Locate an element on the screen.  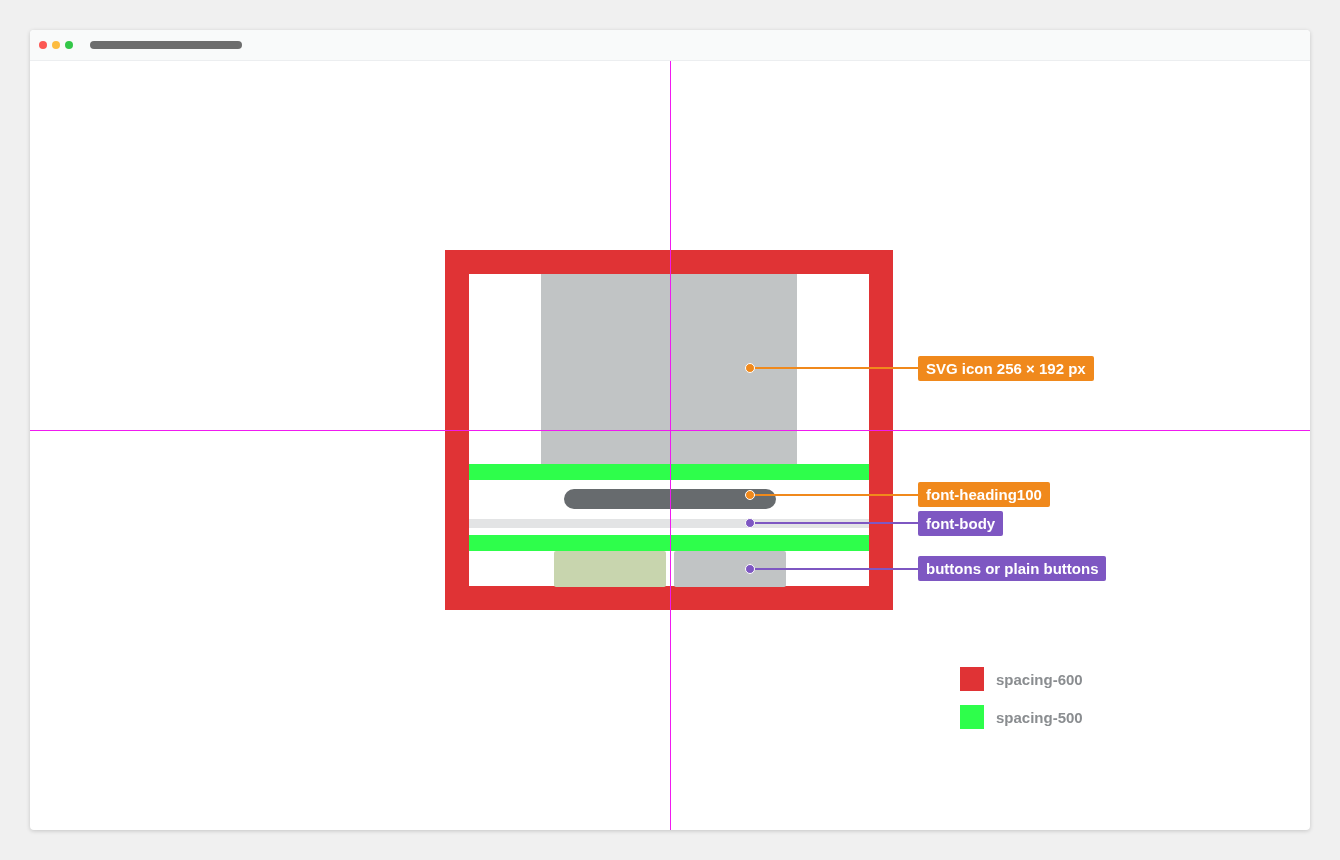
legend-label: spacing-500 is located at coordinates (1039, 717).